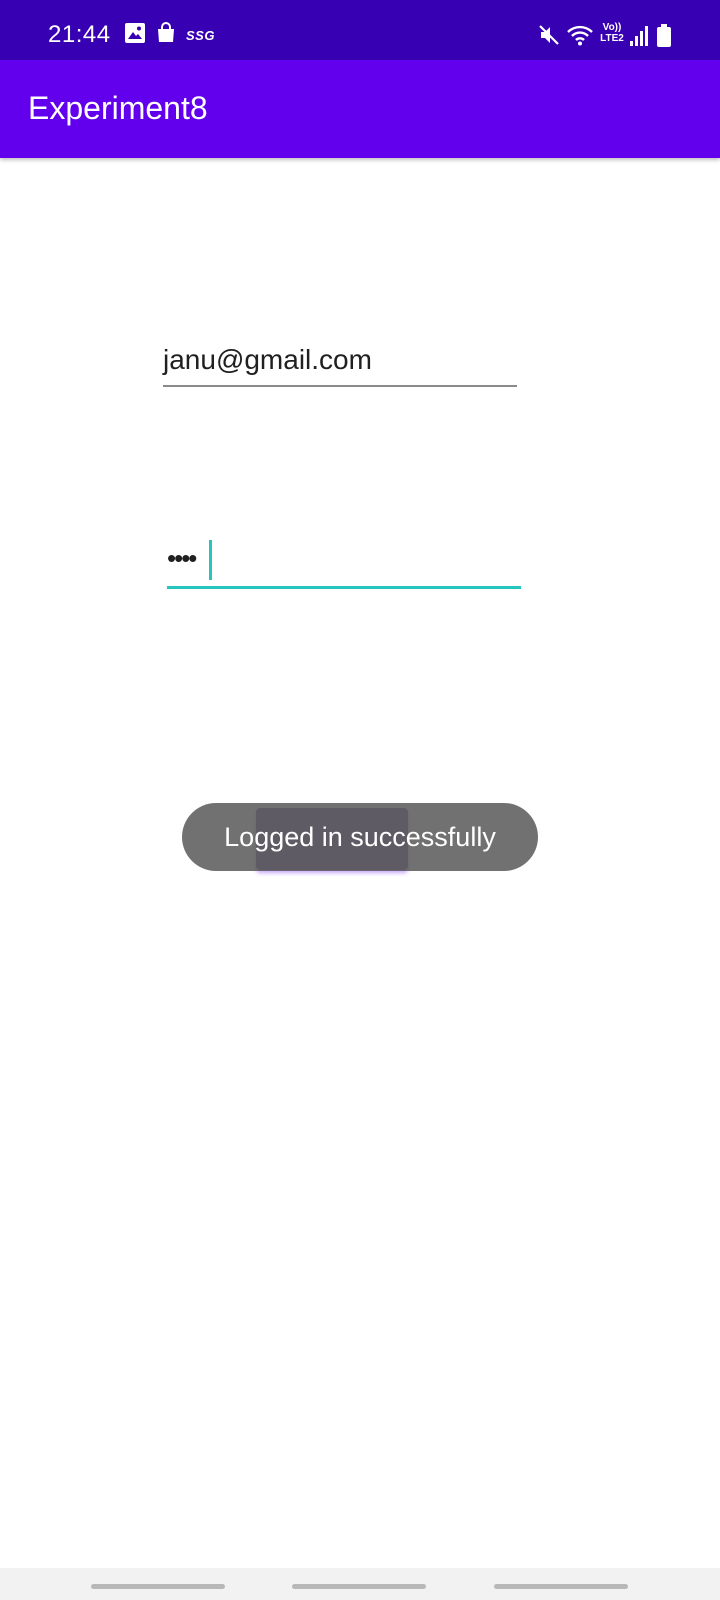 The height and width of the screenshot is (1600, 720). What do you see at coordinates (210, 560) in the screenshot?
I see `text-cursor` at bounding box center [210, 560].